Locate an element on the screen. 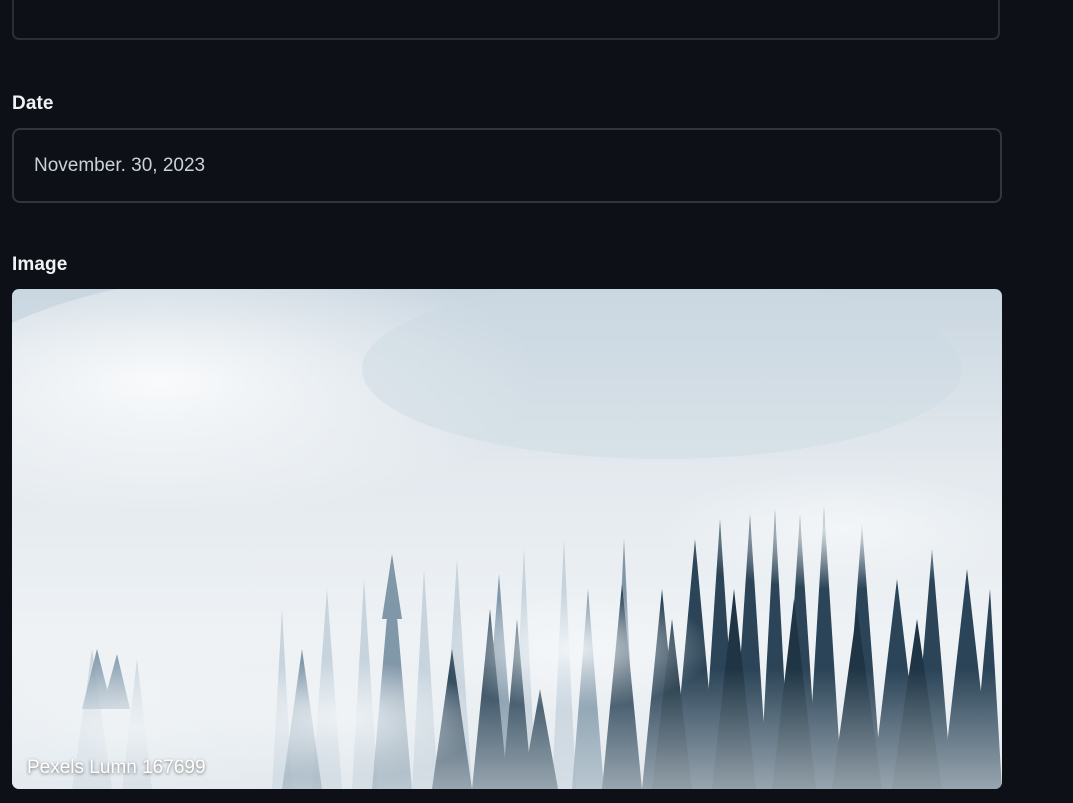 Image resolution: width=1073 pixels, height=803 pixels. image-label: Image is located at coordinates (40, 264).